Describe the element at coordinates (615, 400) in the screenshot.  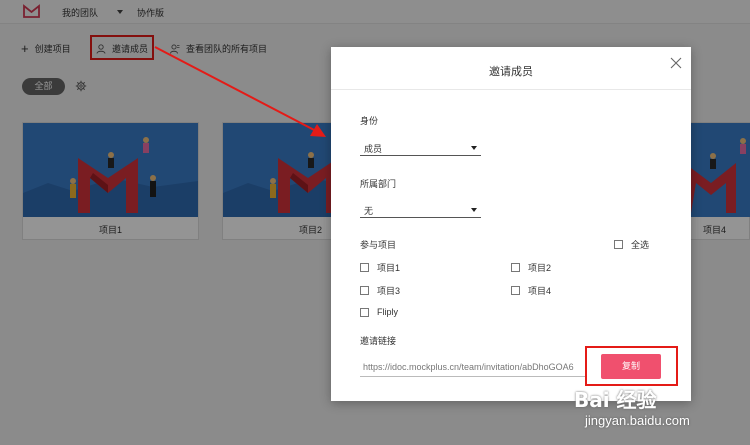
I see `watermark-logo: Bai 经验` at that location.